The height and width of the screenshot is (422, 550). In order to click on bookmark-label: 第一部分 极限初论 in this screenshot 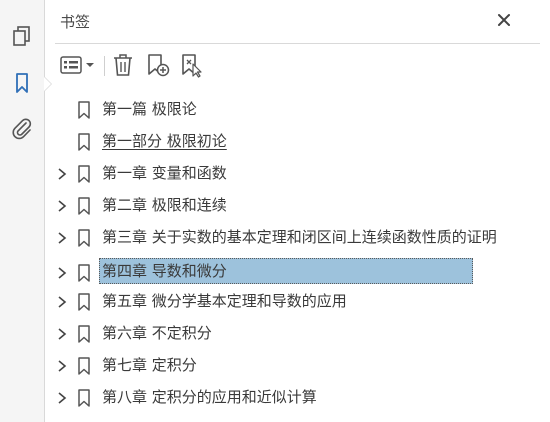, I will do `click(164, 141)`.